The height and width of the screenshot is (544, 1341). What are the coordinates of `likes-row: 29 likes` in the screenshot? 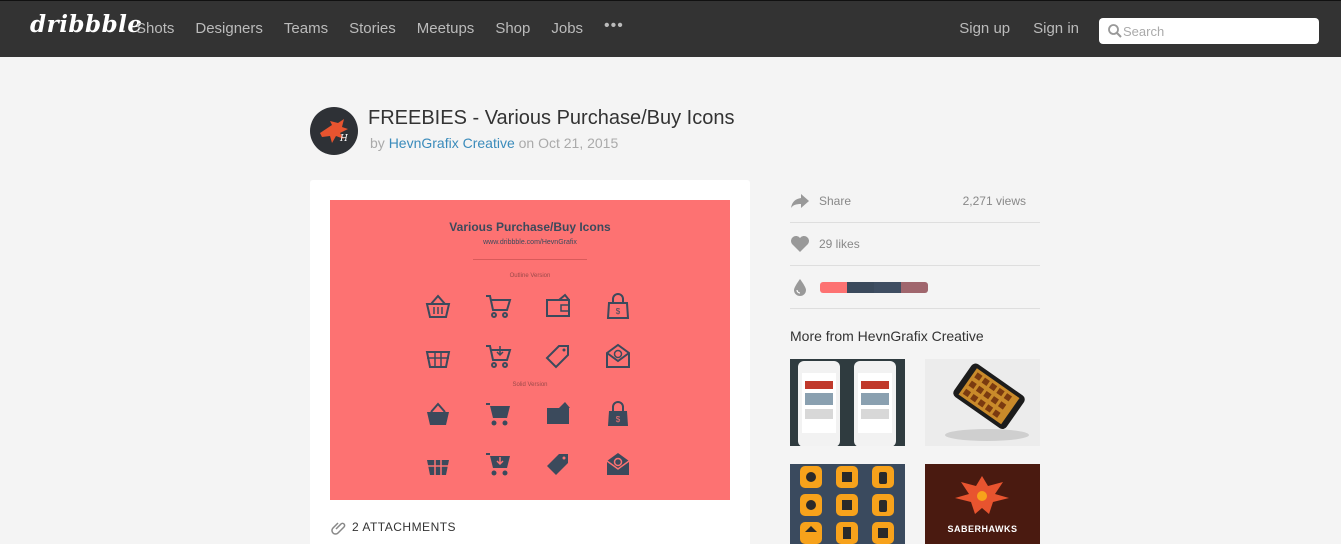 It's located at (915, 244).